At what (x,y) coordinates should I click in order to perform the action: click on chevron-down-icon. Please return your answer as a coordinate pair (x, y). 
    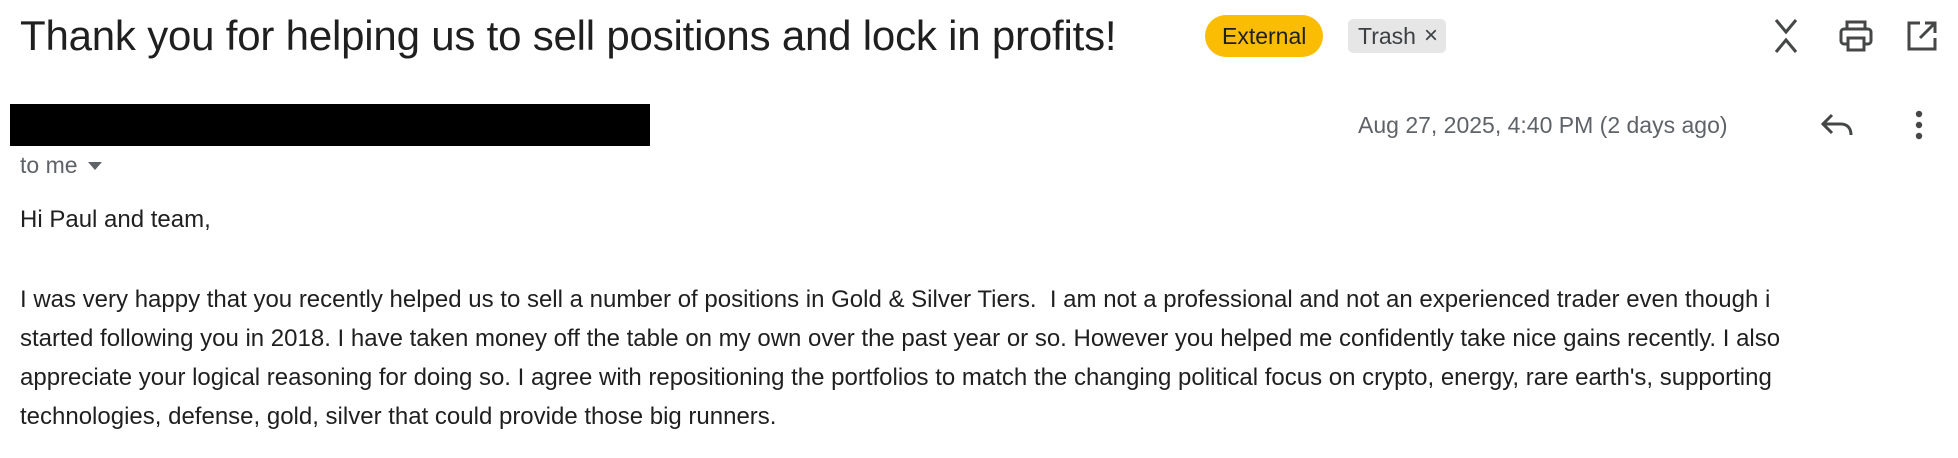
    Looking at the image, I should click on (94, 166).